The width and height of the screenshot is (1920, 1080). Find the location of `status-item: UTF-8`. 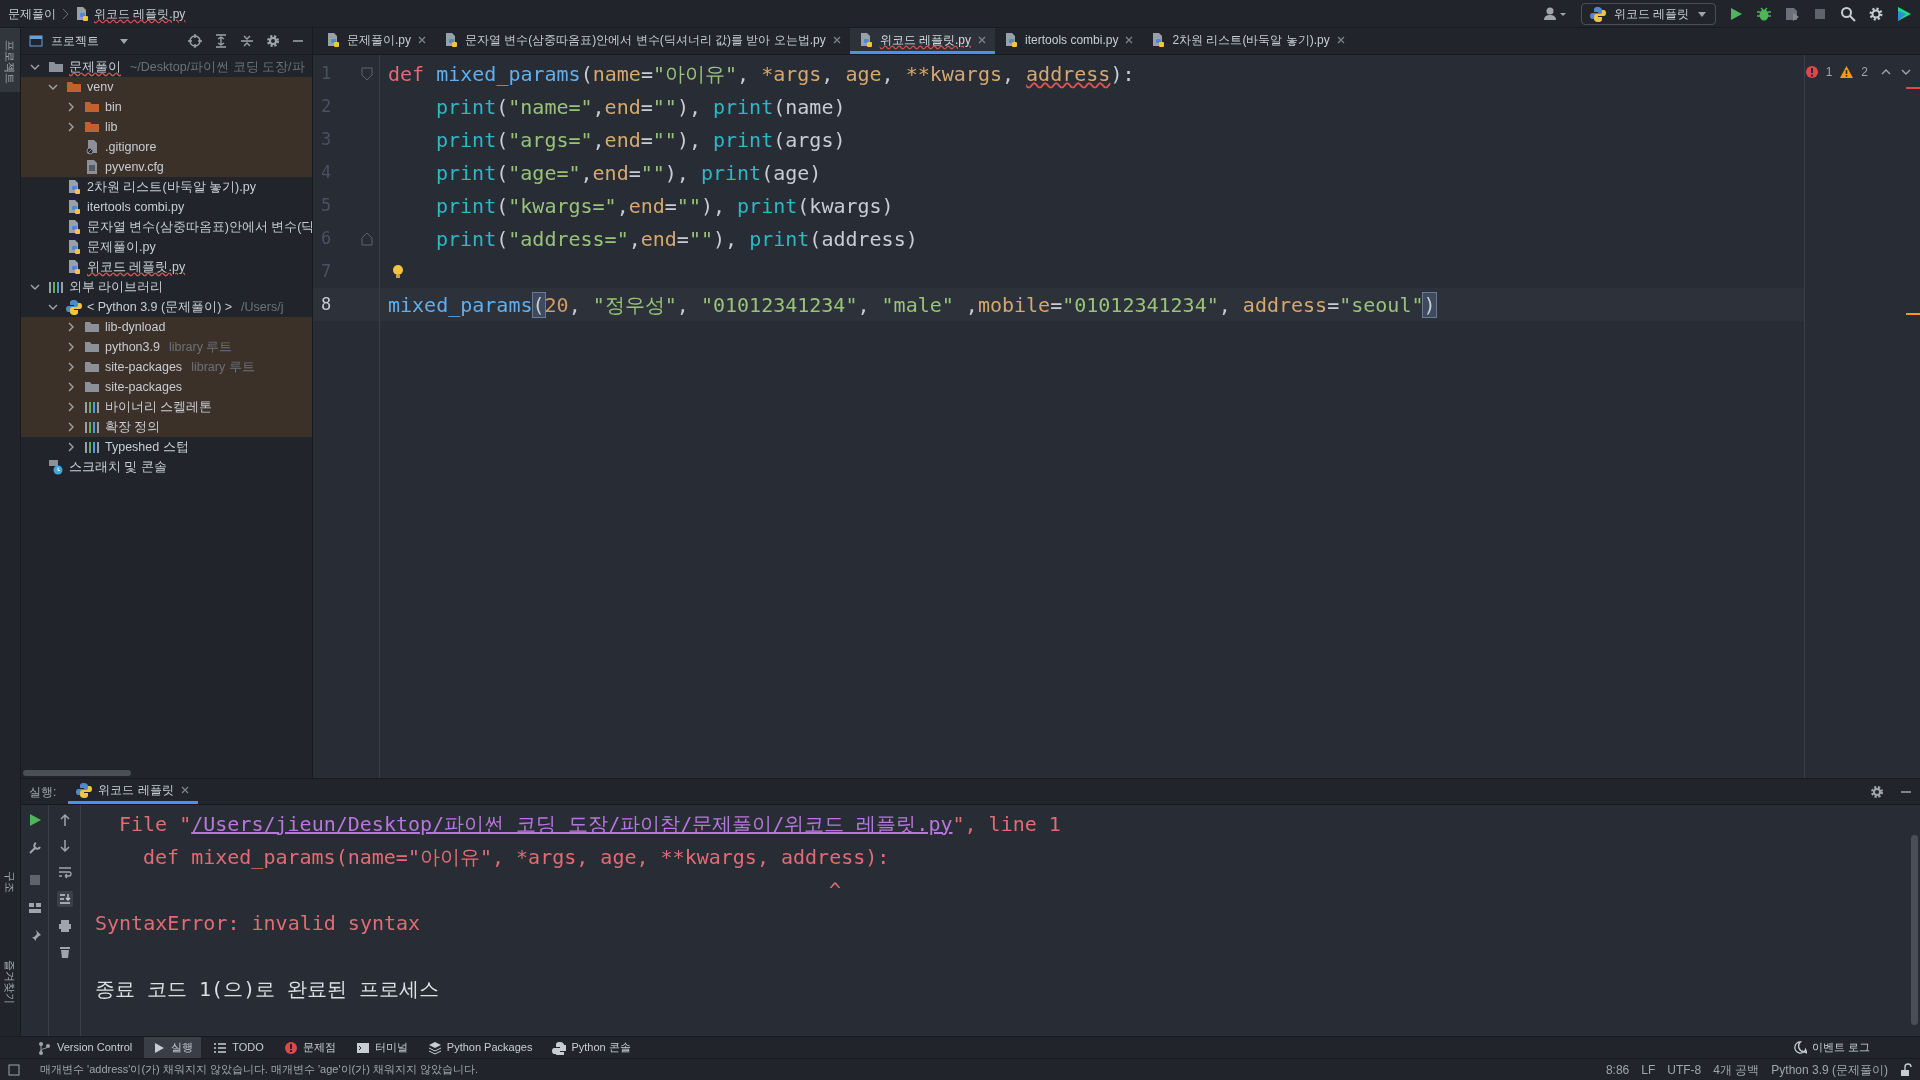

status-item: UTF-8 is located at coordinates (1684, 1069).